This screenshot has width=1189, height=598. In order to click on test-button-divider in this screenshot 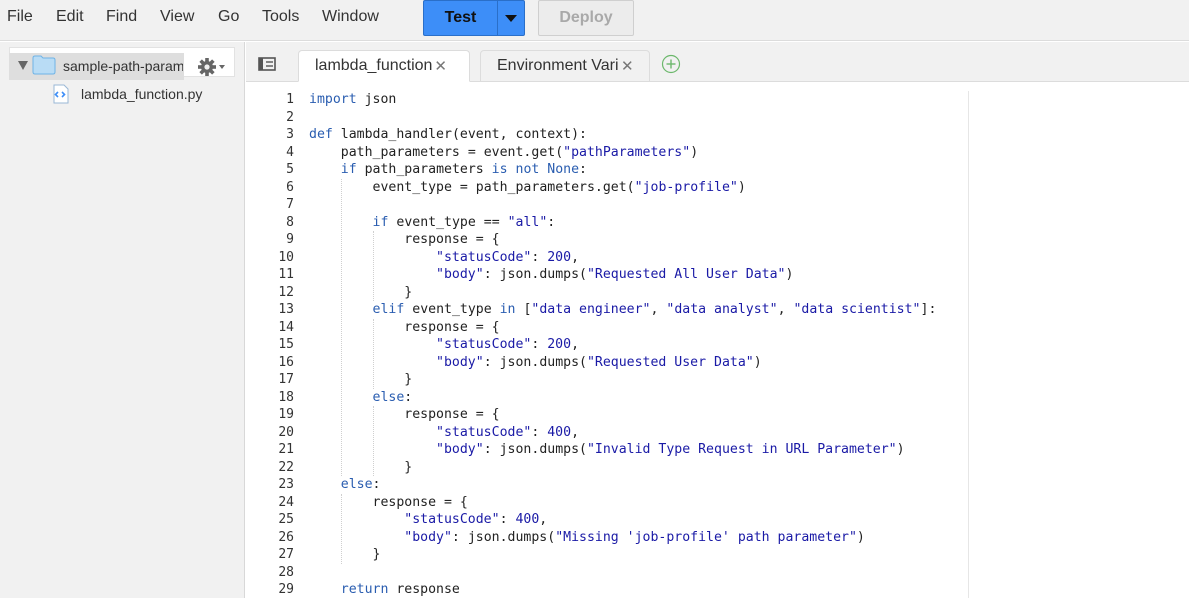, I will do `click(497, 18)`.